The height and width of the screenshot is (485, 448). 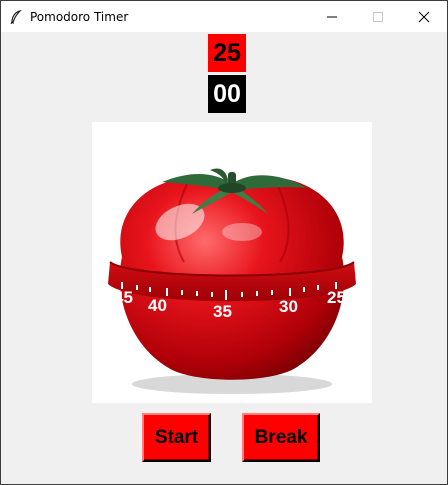 What do you see at coordinates (79, 16) in the screenshot?
I see `window-title: Pomodoro Timer` at bounding box center [79, 16].